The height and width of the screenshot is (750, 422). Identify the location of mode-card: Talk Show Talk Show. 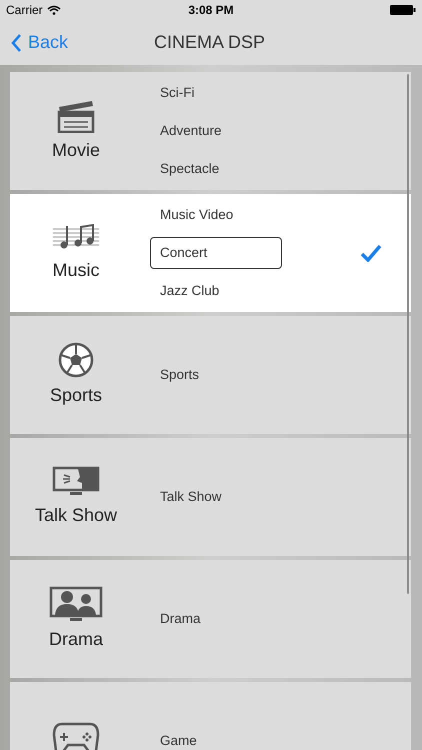
(210, 497).